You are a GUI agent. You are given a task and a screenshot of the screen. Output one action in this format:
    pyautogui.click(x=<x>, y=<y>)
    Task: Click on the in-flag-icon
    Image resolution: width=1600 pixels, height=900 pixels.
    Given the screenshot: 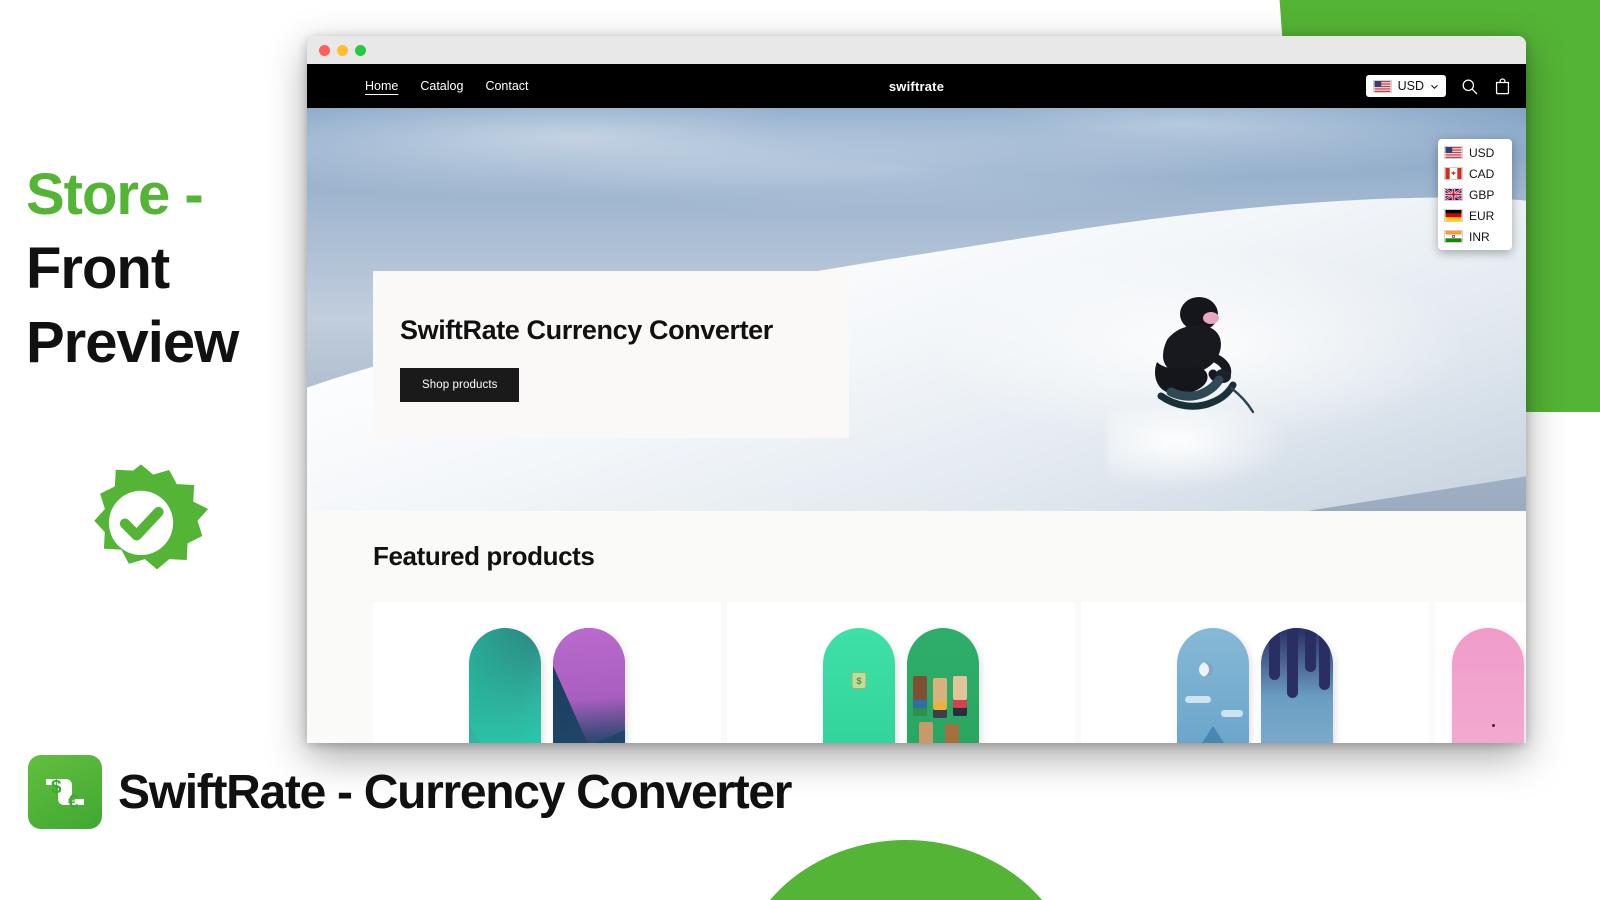 What is the action you would take?
    pyautogui.click(x=1453, y=236)
    